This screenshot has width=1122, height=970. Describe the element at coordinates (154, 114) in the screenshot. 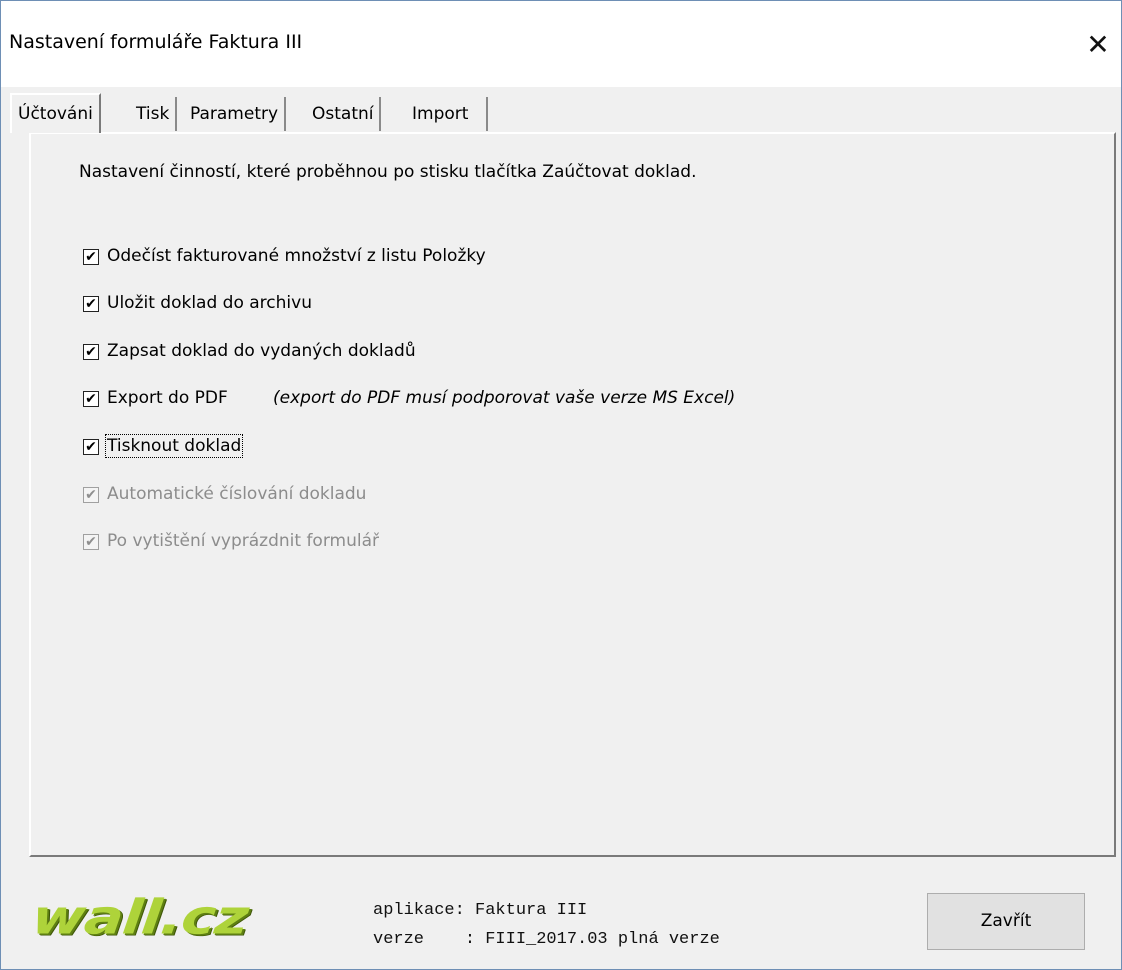

I see `tab-tisk: Tisk` at that location.